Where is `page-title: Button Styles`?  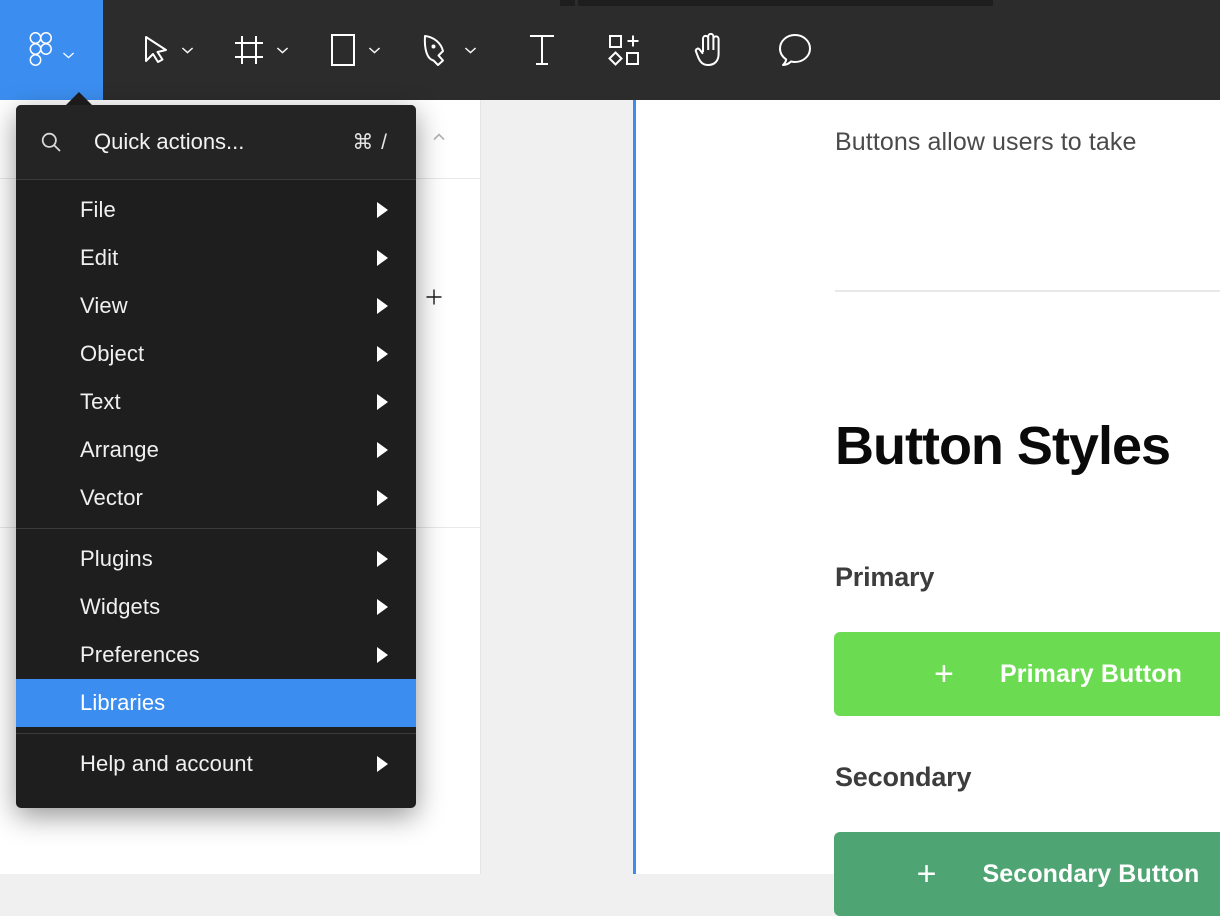 page-title: Button Styles is located at coordinates (1003, 446).